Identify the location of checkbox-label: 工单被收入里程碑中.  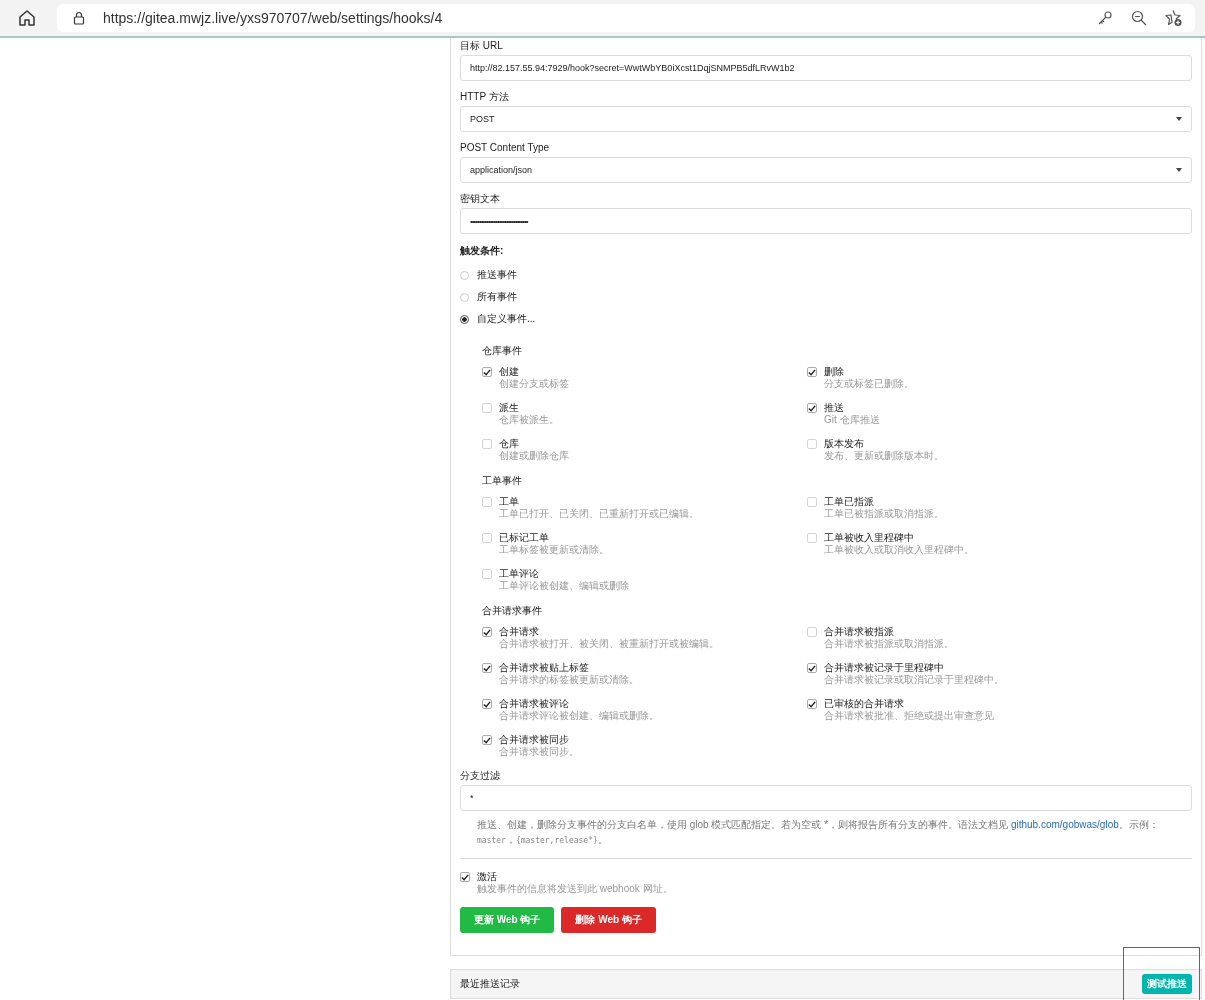
(869, 538).